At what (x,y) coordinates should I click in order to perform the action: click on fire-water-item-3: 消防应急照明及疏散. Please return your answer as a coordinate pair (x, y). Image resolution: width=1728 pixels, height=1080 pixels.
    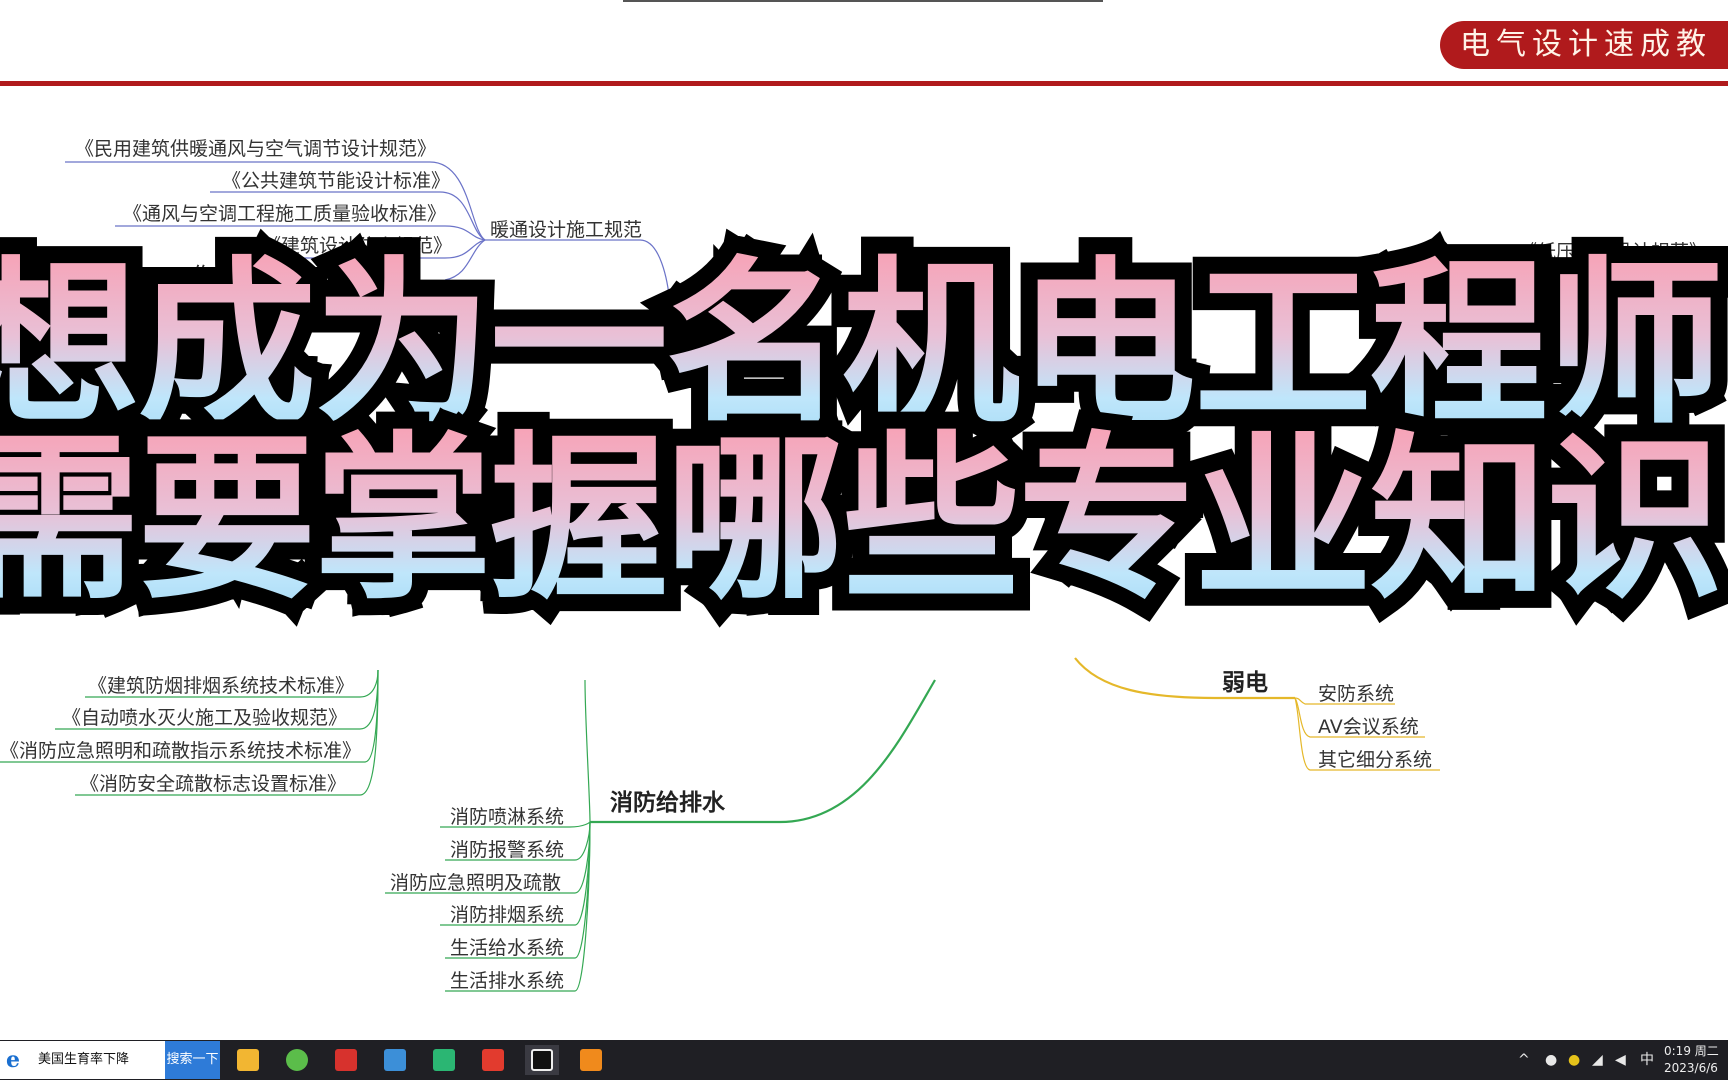
    Looking at the image, I should click on (475, 883).